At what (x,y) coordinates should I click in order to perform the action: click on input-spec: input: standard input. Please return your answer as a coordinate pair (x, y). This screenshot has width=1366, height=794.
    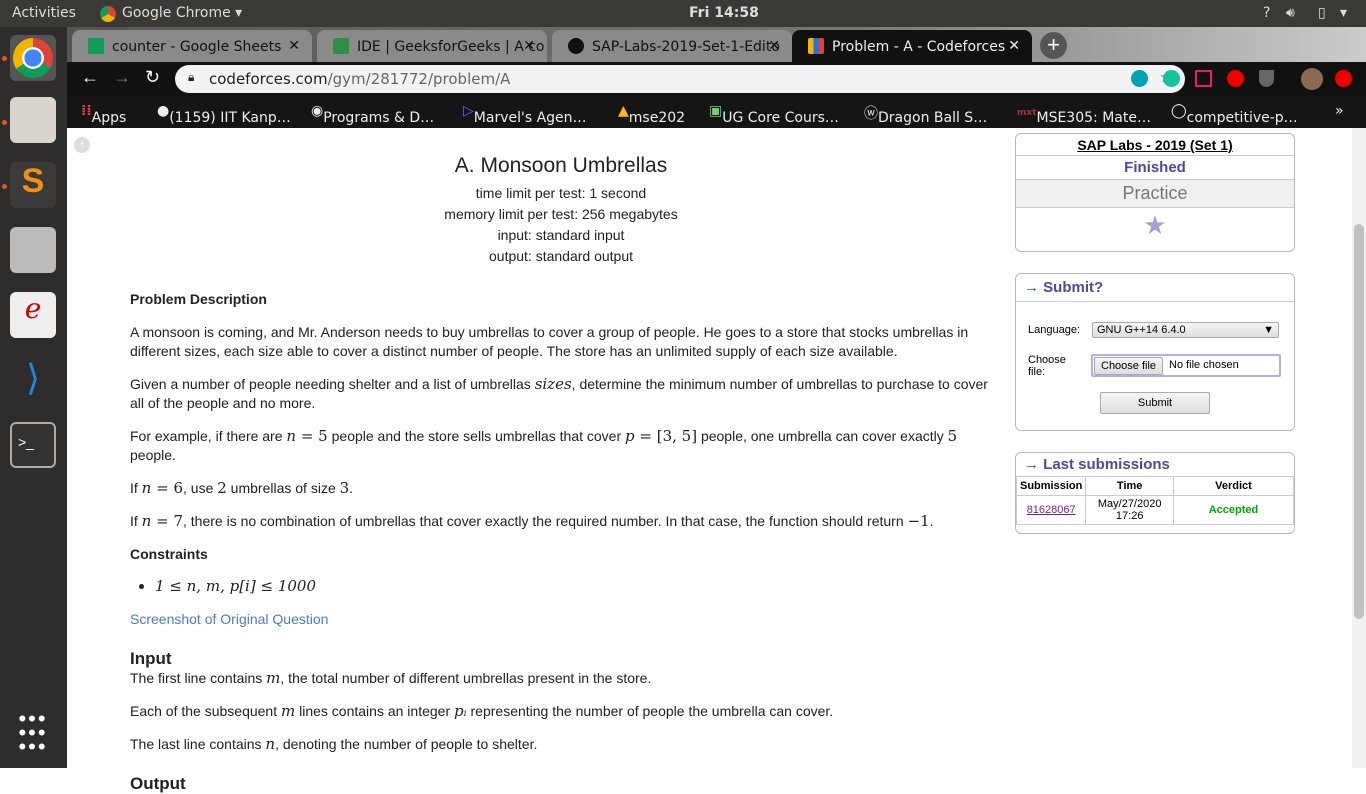
    Looking at the image, I should click on (561, 235).